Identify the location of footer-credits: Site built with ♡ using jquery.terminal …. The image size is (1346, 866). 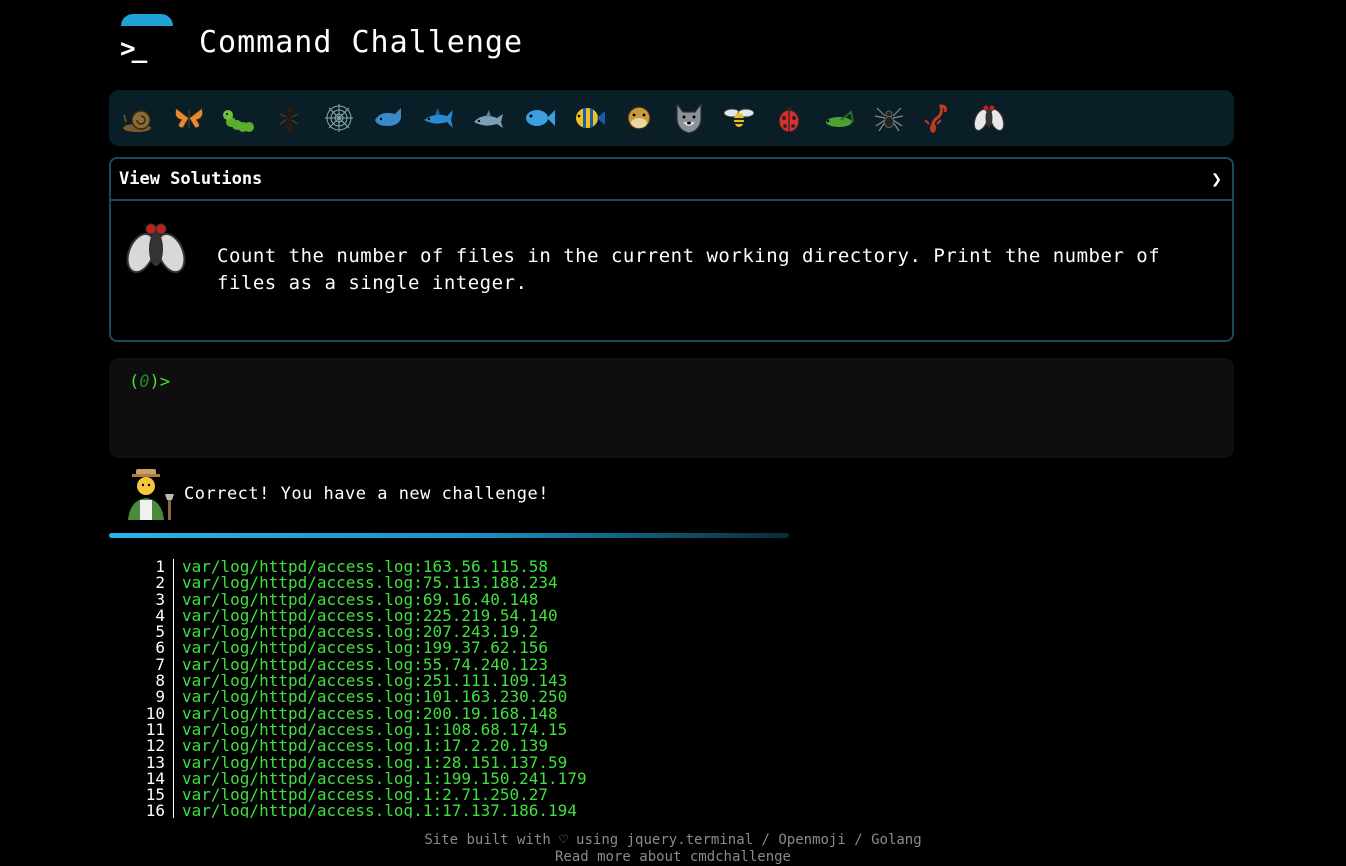
(673, 840).